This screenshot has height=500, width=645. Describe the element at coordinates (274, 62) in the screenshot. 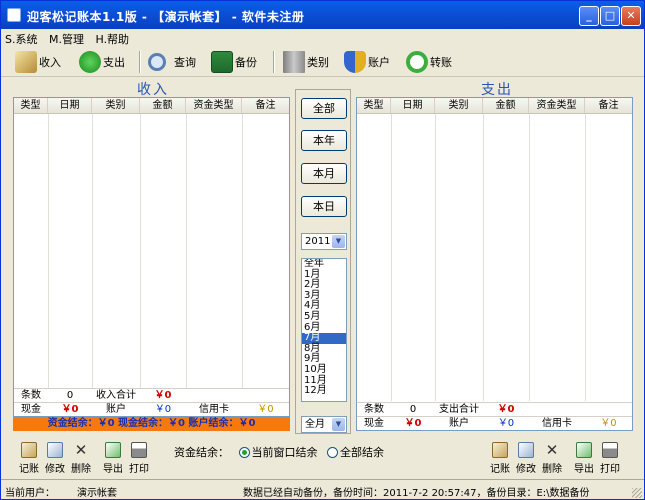

I see `toolbar-separator` at that location.